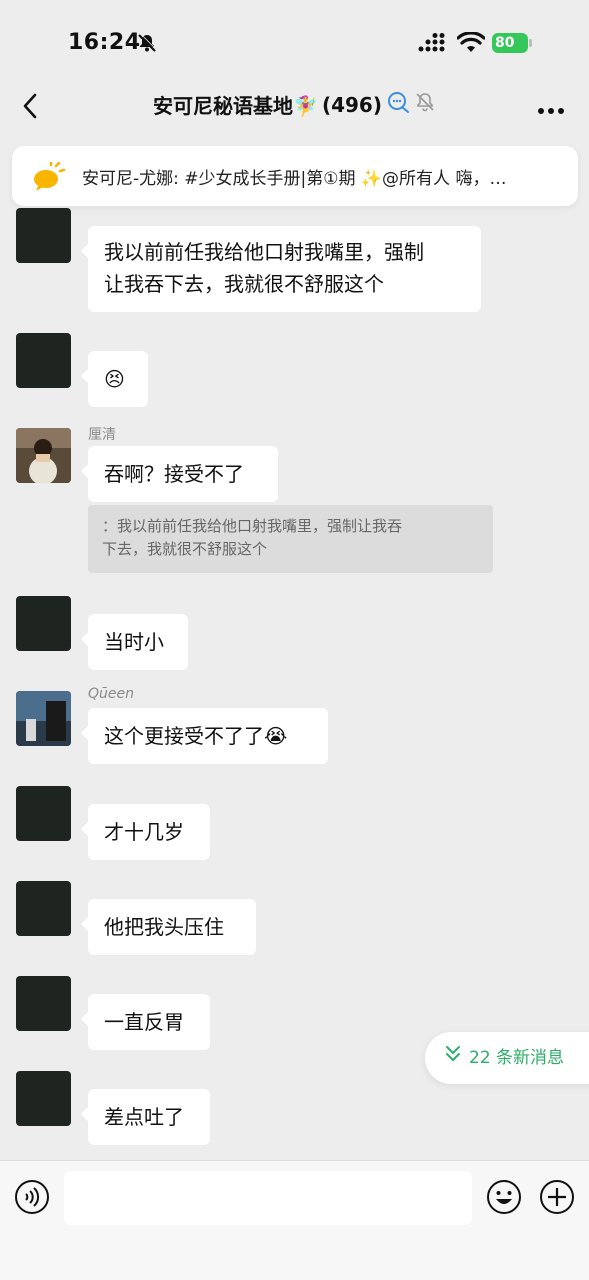  I want to click on quote-text-line: ：我以前前任我给他口射我嘴里，强制让我吞, so click(252, 526).